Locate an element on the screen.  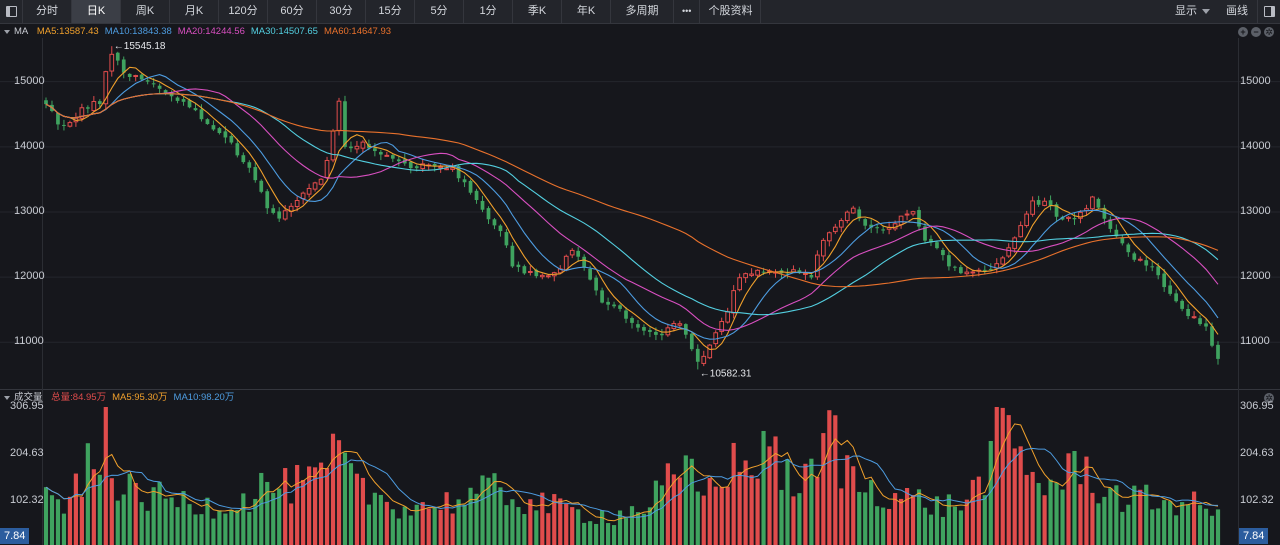
price-tick-right-0: 15000 is located at coordinates (1255, 80).